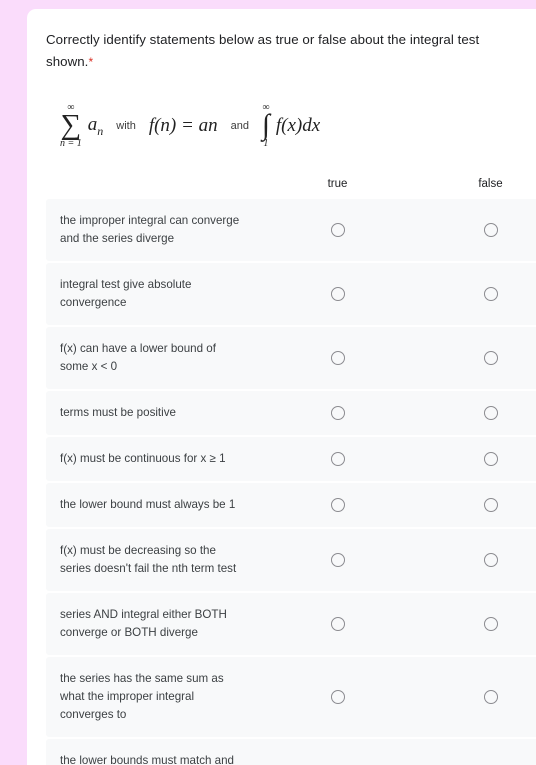  I want to click on grid-row-label: the lower bound must always be 1, so click(148, 504).